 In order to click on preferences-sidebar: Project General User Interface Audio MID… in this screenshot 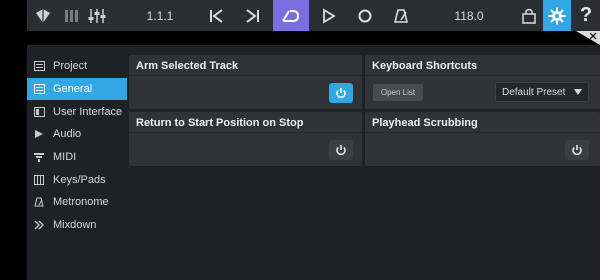, I will do `click(77, 146)`.